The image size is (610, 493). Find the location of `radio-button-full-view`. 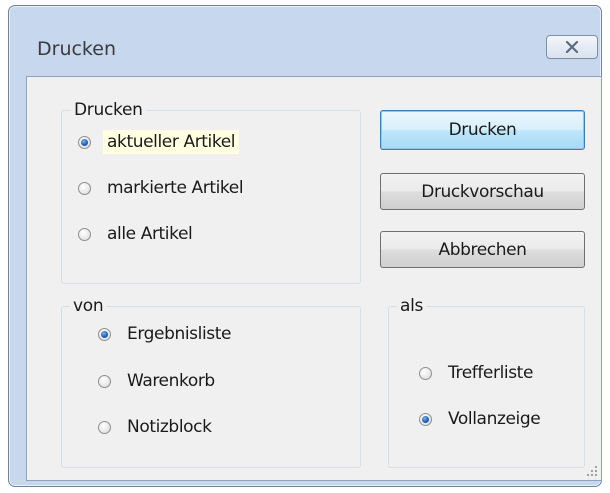

radio-button-full-view is located at coordinates (425, 419).